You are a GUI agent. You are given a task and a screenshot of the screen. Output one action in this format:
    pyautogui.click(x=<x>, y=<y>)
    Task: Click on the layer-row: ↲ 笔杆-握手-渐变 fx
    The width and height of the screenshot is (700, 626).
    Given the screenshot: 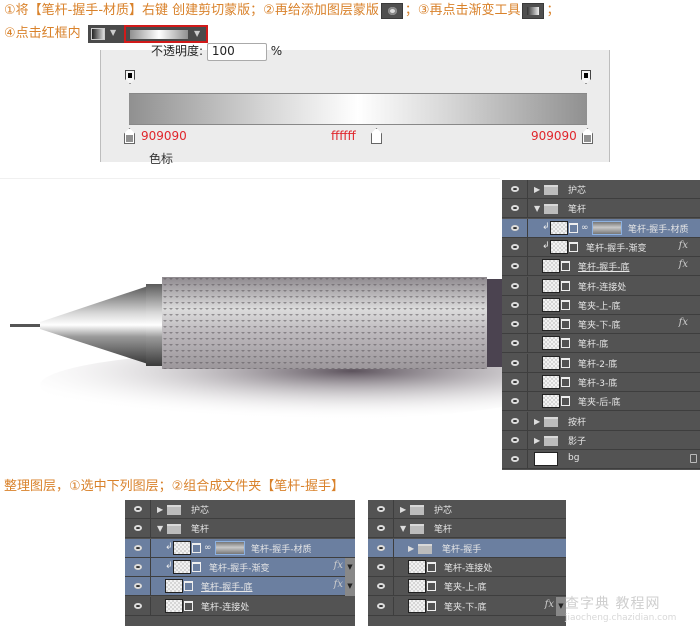 What is the action you would take?
    pyautogui.click(x=601, y=247)
    